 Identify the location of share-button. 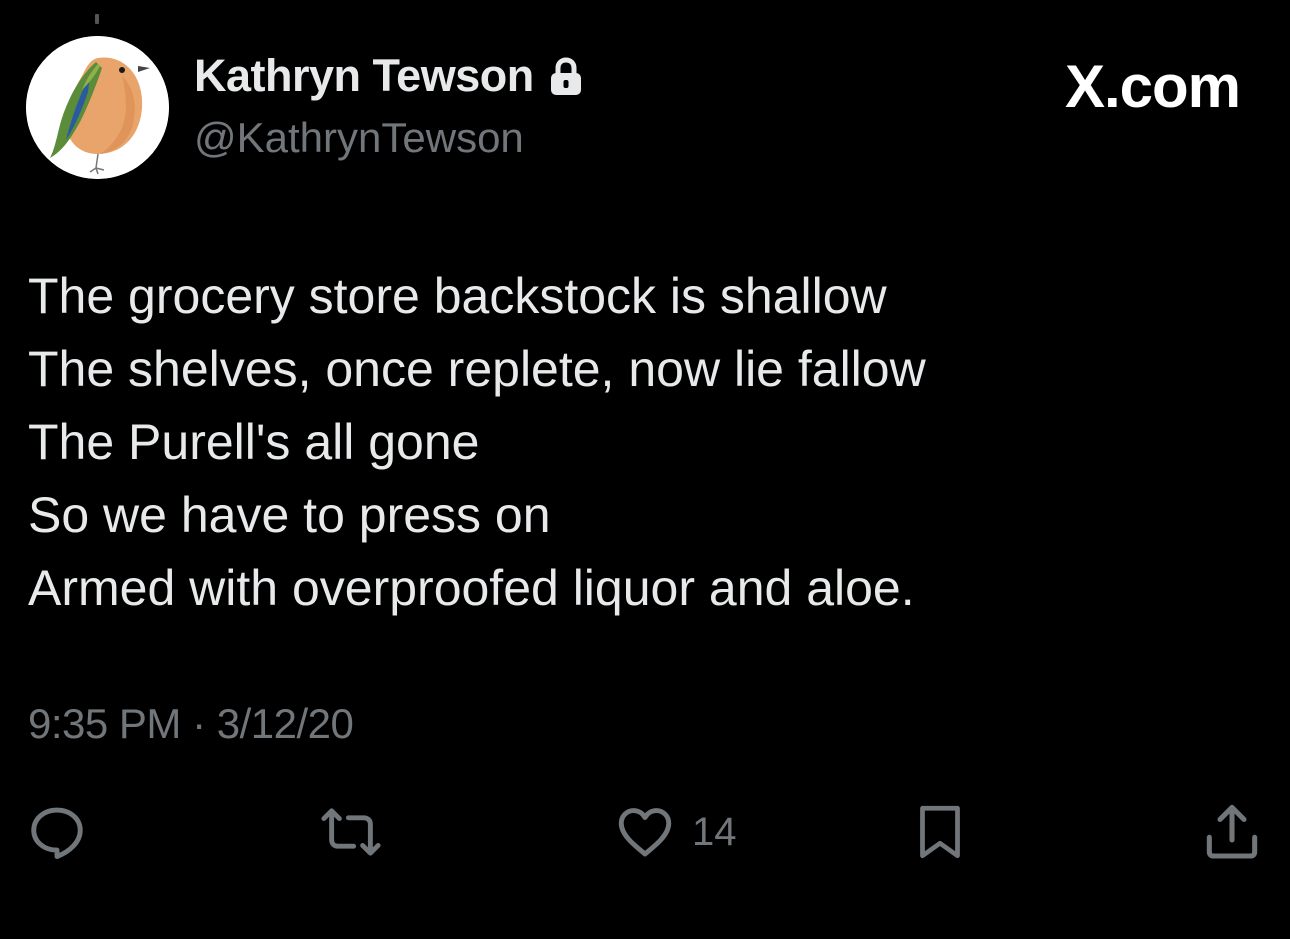
(1232, 832).